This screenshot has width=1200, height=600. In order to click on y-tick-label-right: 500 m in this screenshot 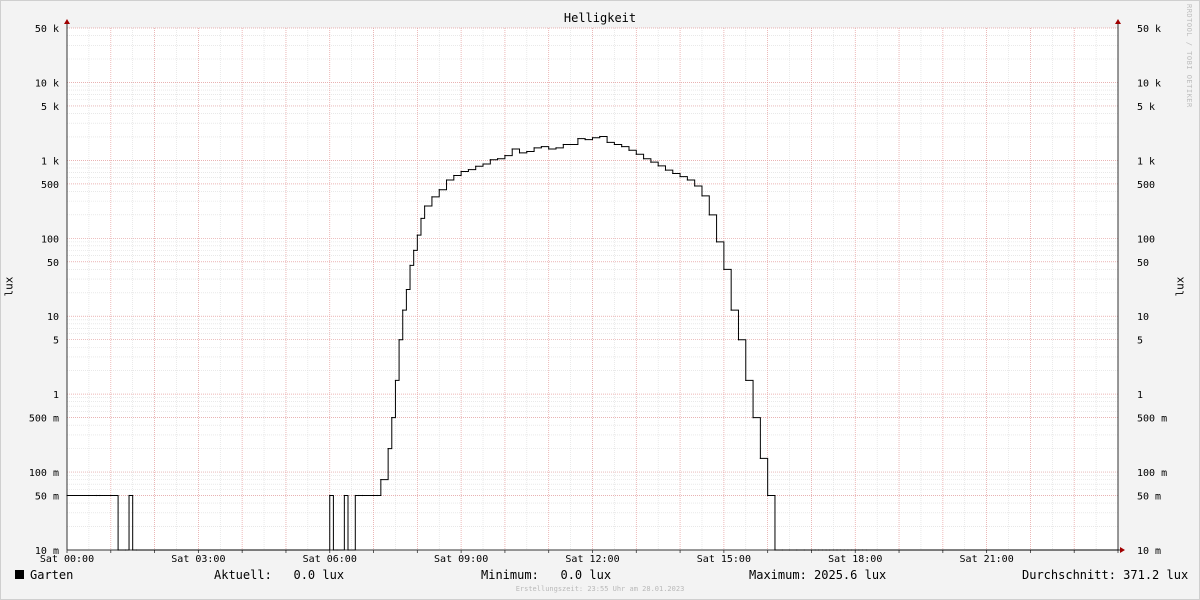, I will do `click(1152, 419)`.